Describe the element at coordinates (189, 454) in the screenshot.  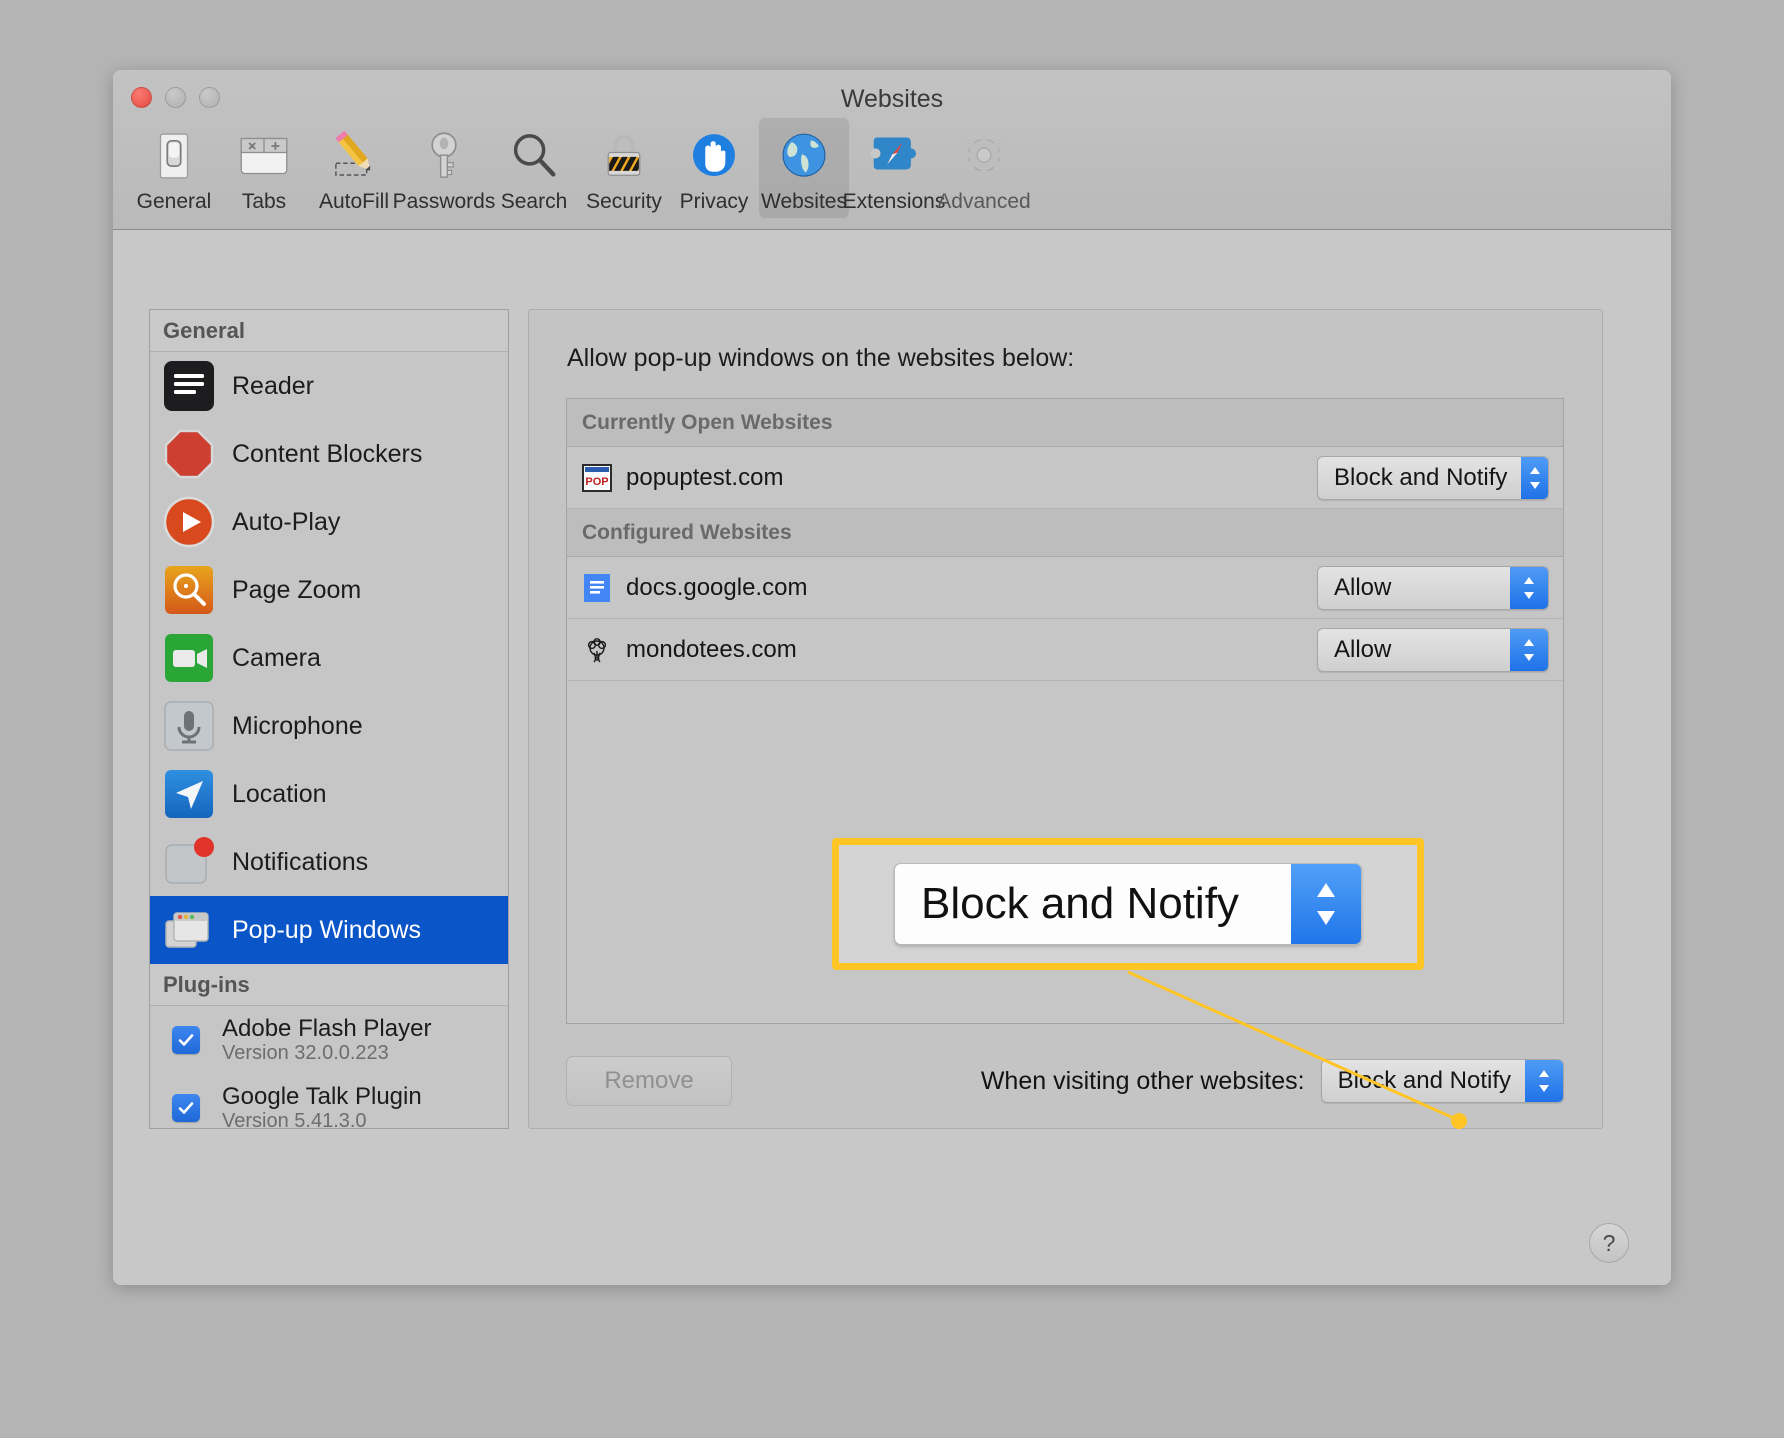
I see `stop-sign-icon` at that location.